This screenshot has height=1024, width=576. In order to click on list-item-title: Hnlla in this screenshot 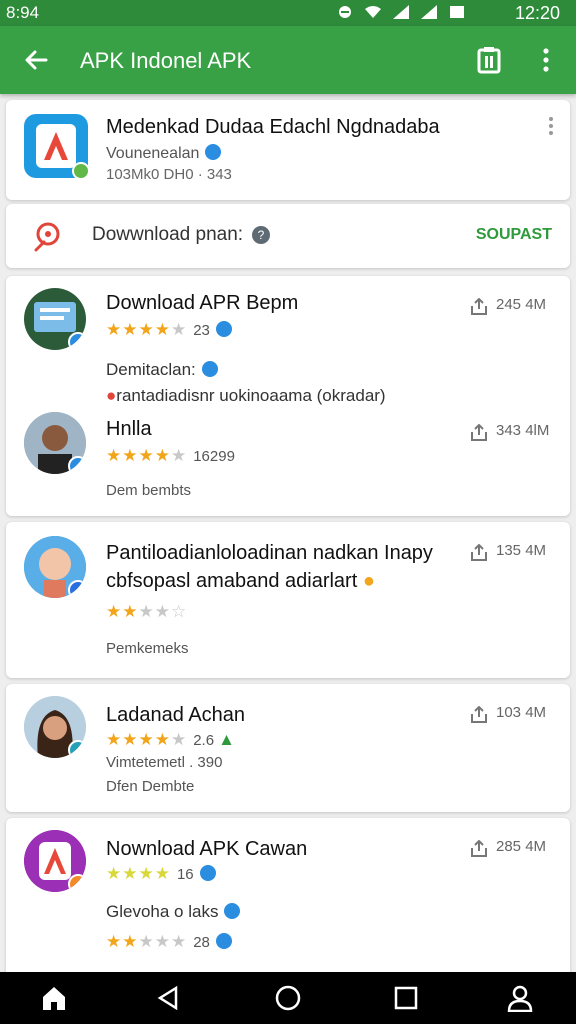, I will do `click(129, 429)`.